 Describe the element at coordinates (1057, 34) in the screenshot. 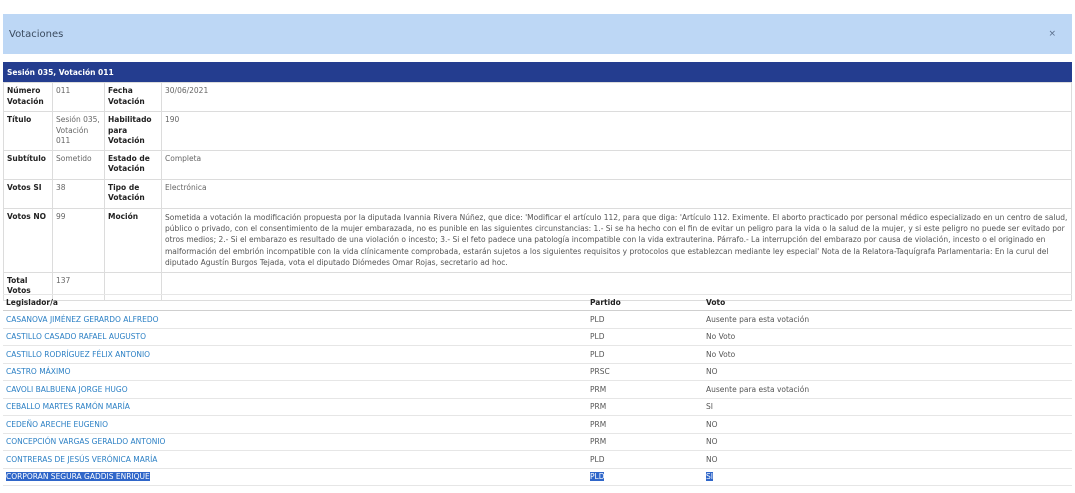

I see `close-icon: ×` at that location.